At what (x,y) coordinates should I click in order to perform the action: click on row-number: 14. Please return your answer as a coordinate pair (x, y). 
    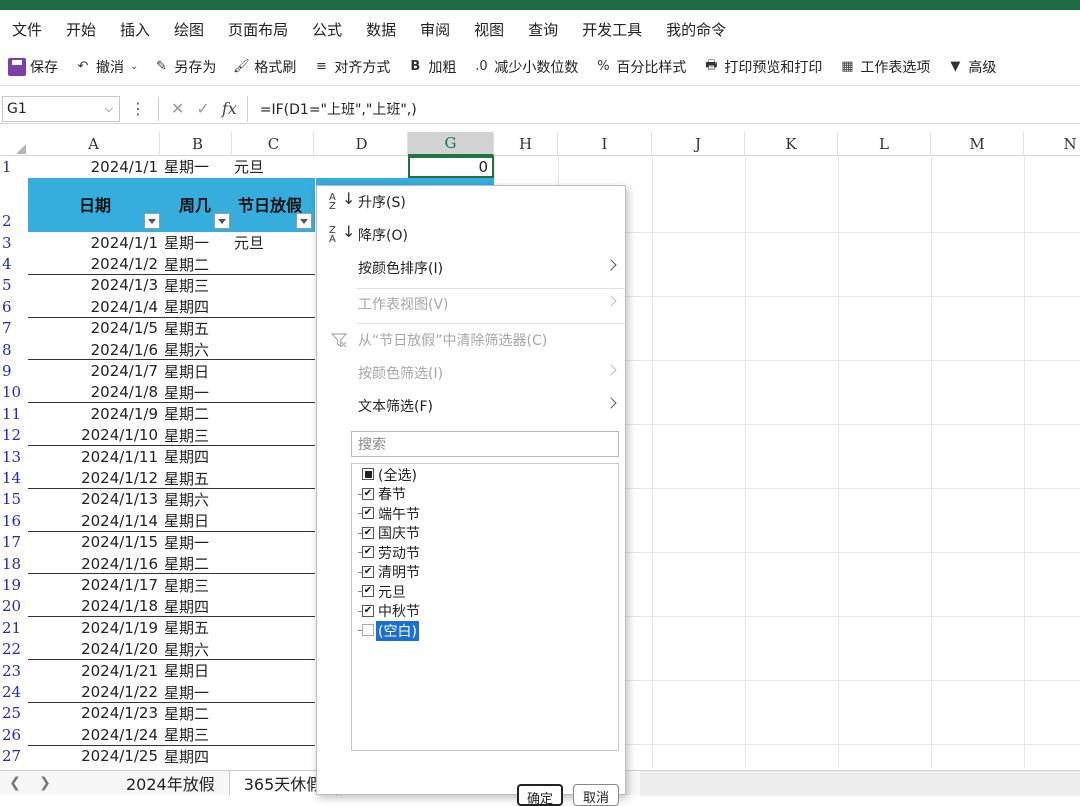
    Looking at the image, I should click on (14, 477).